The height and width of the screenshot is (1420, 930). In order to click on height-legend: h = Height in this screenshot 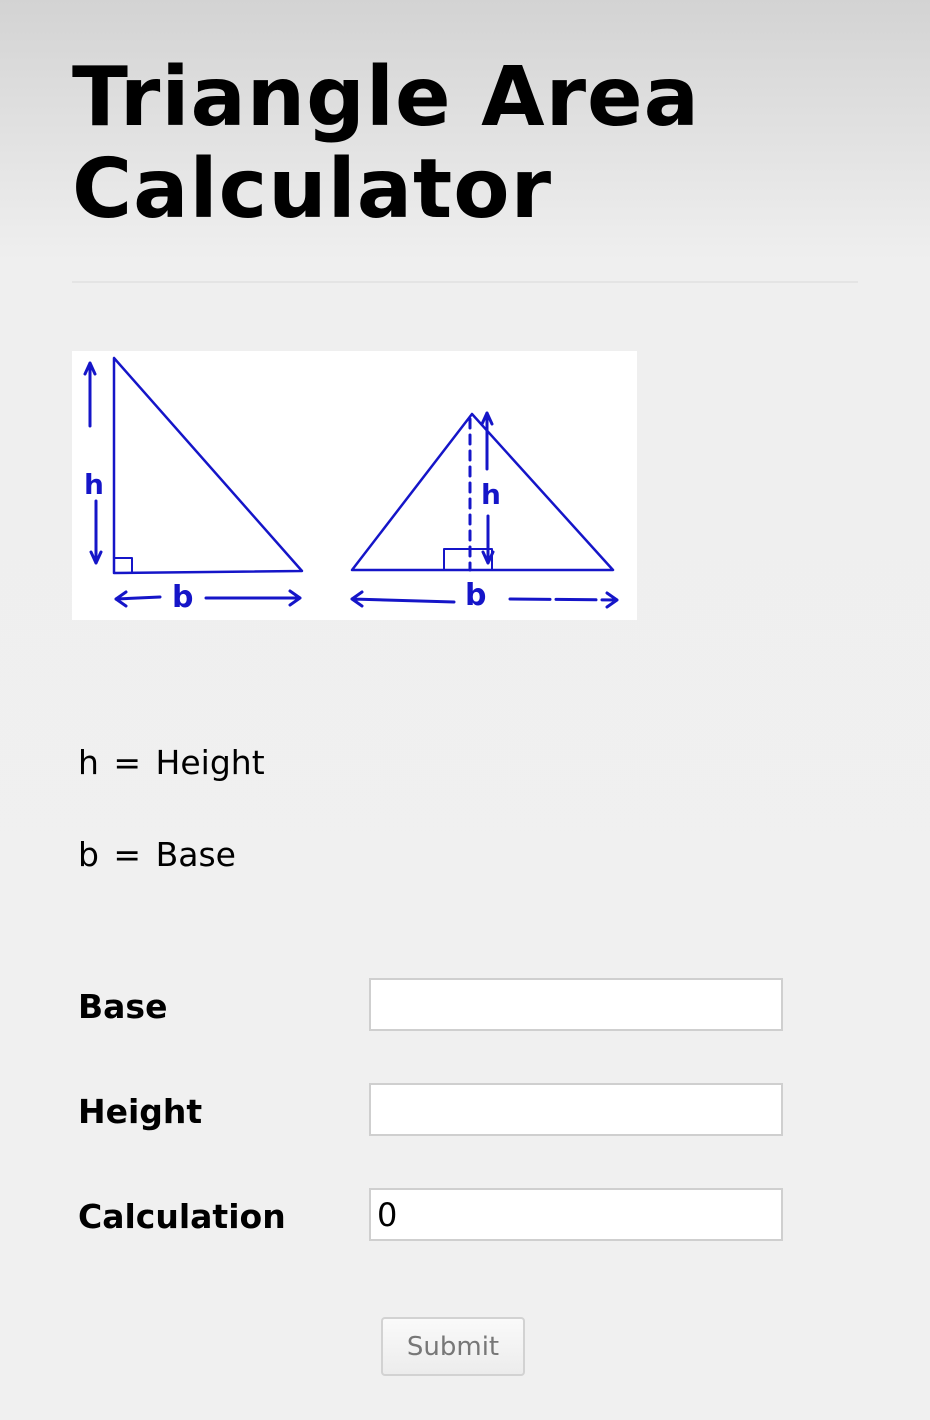, I will do `click(171, 762)`.